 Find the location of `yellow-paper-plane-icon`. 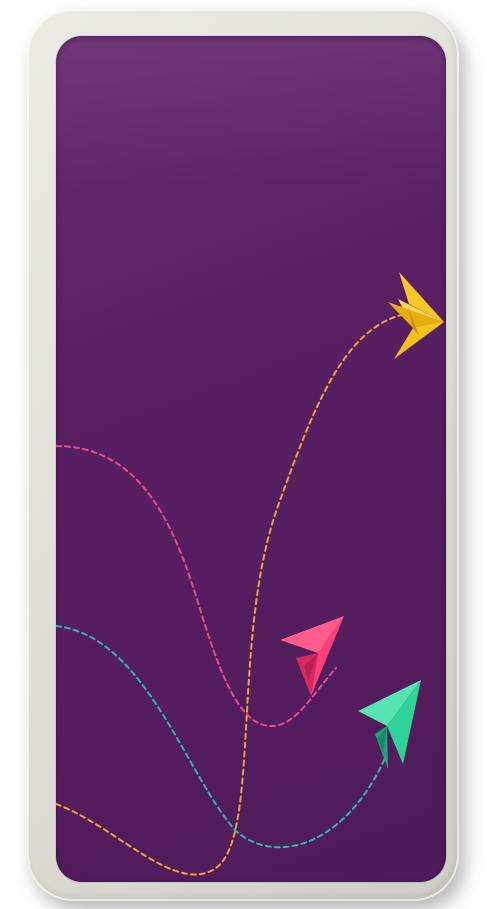

yellow-paper-plane-icon is located at coordinates (416, 315).